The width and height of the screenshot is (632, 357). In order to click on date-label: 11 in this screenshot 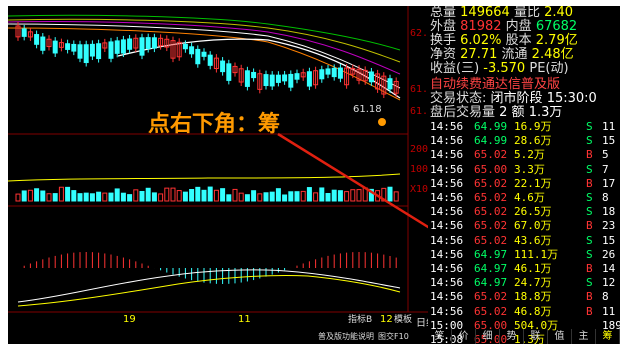, I will do `click(244, 319)`.